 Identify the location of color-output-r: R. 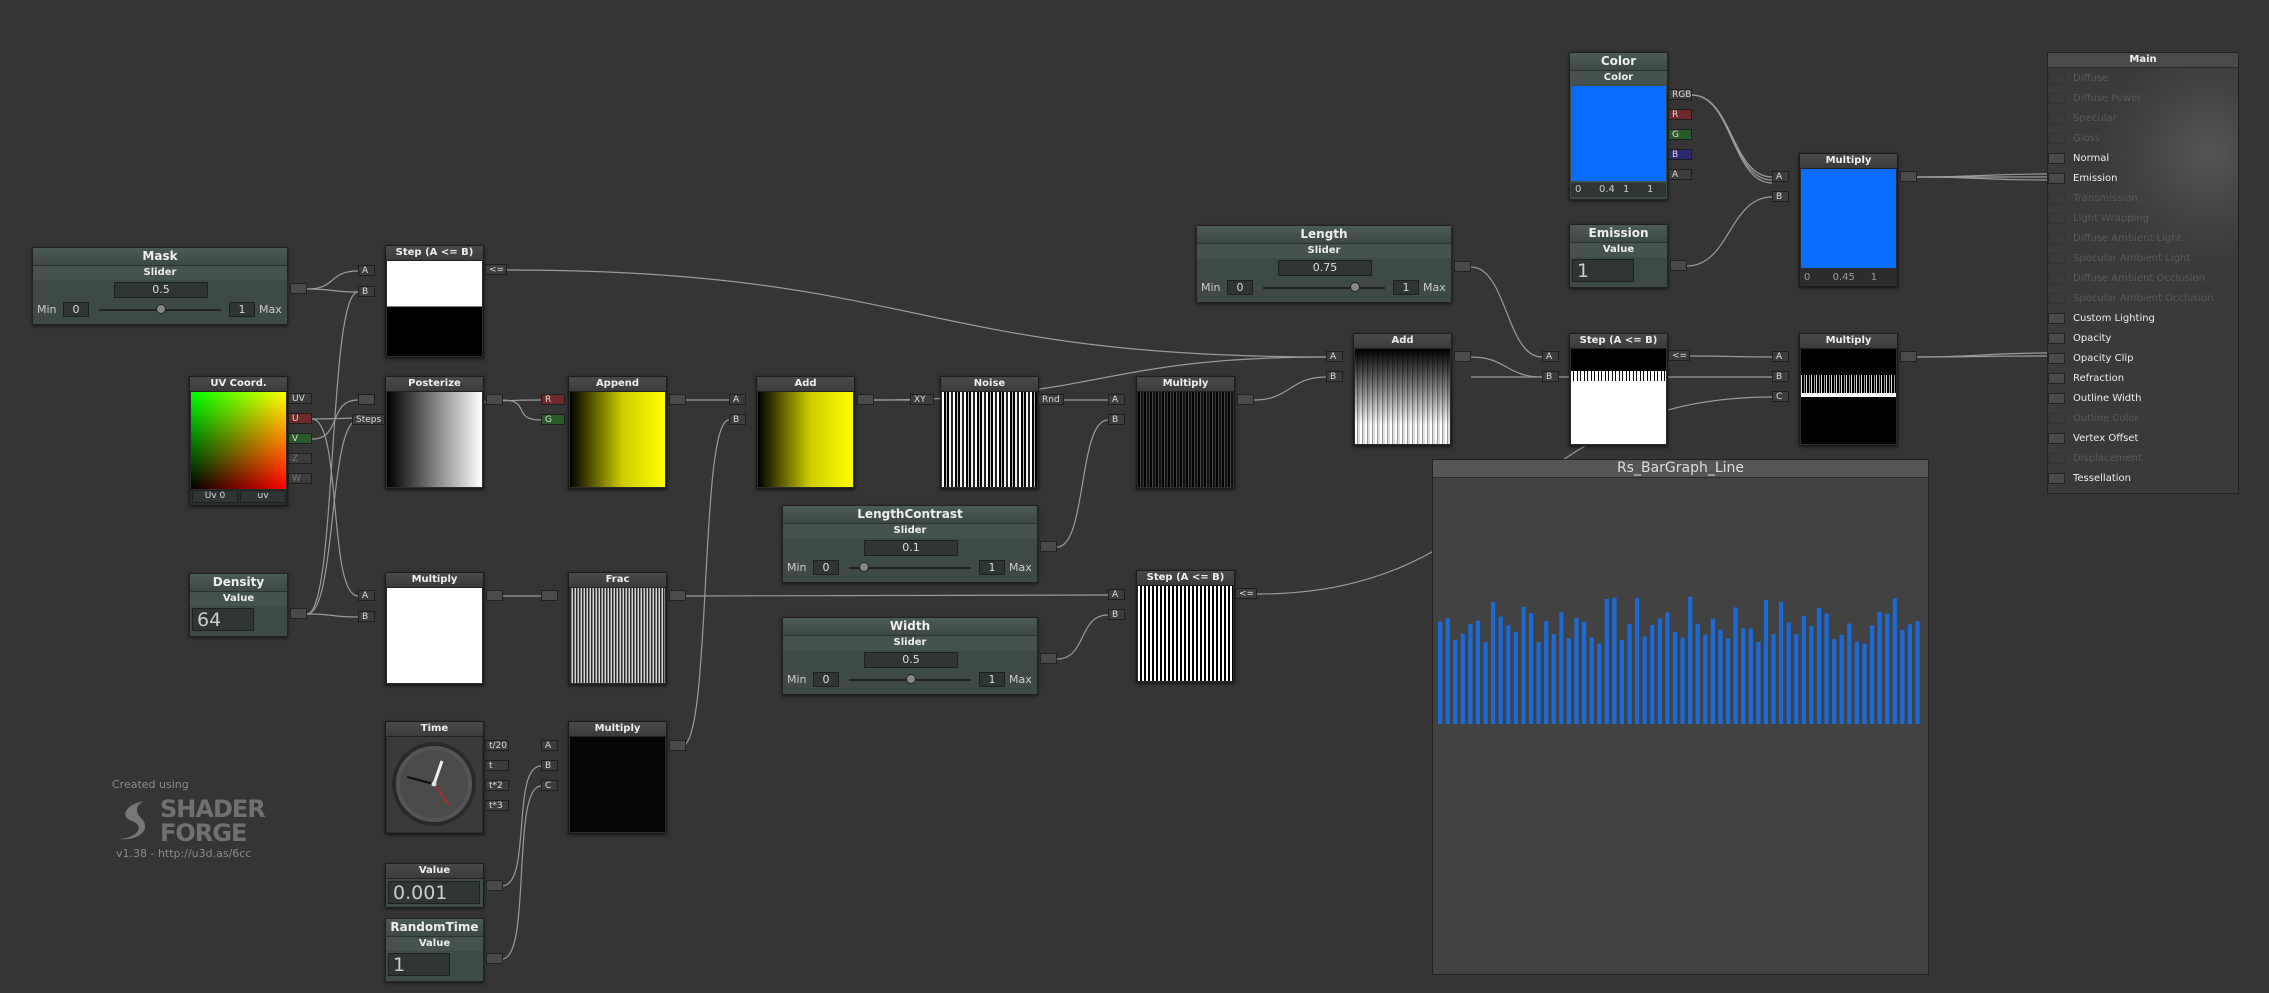
(1680, 114).